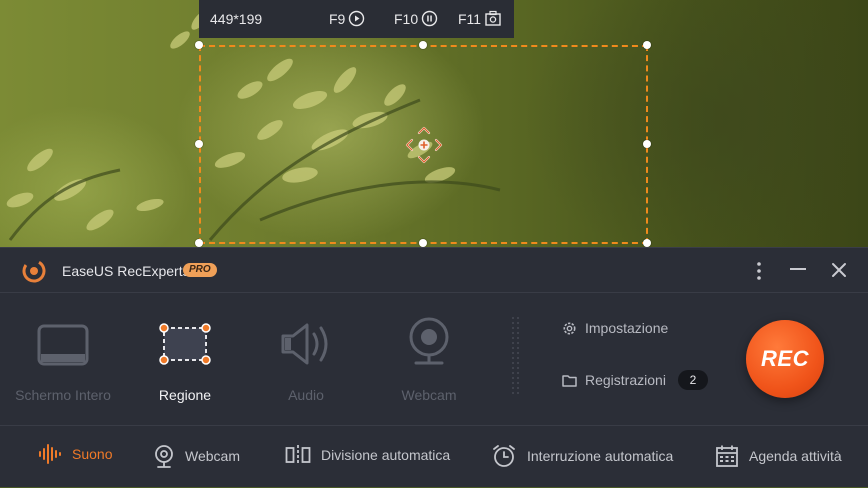 The height and width of the screenshot is (488, 868). What do you see at coordinates (569, 380) in the screenshot?
I see `folder-icon` at bounding box center [569, 380].